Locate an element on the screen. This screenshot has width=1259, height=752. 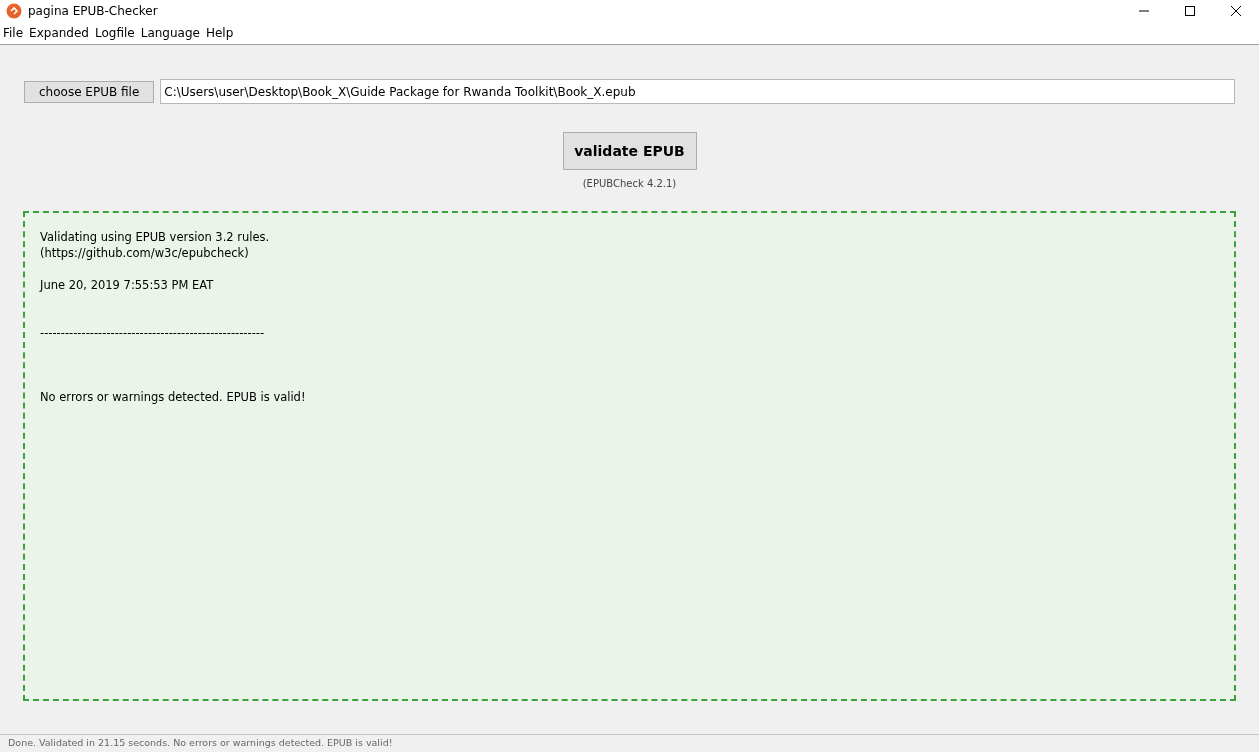
menu-item: Help is located at coordinates (219, 33).